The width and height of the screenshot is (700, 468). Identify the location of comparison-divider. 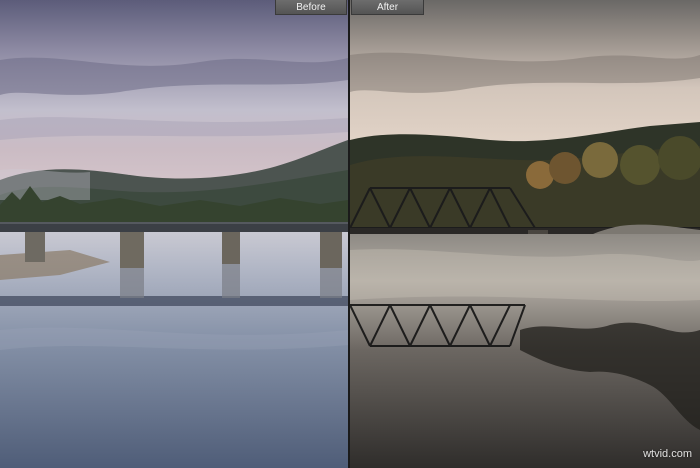
(349, 234).